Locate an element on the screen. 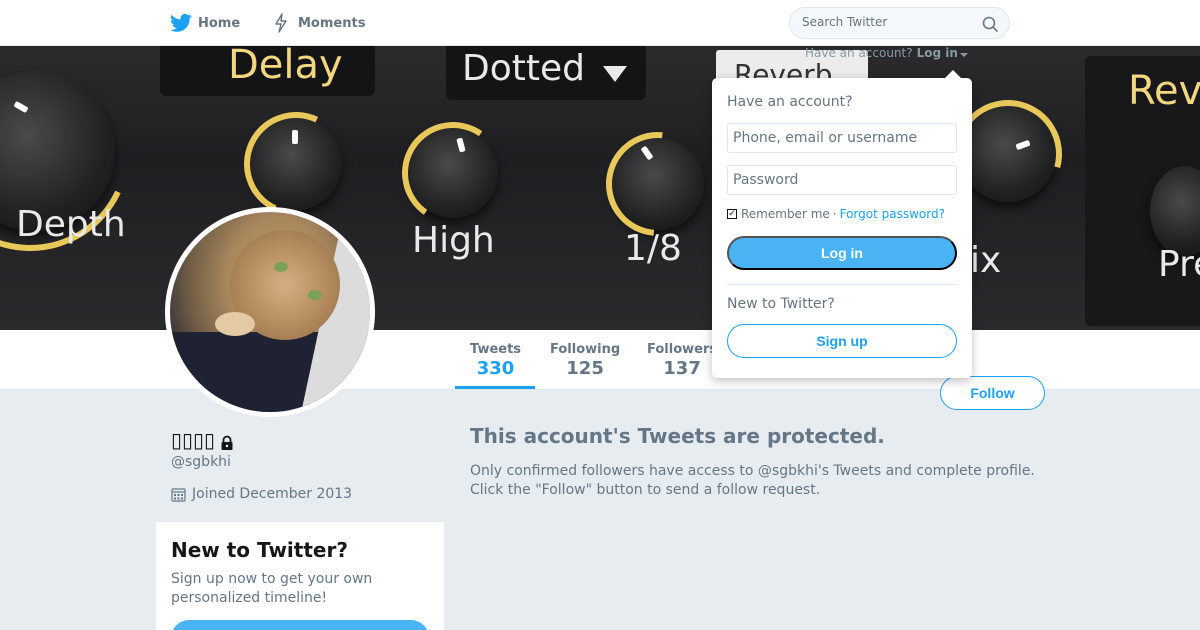 This screenshot has width=1200, height=630. profile-handle: @sgbkhi is located at coordinates (201, 462).